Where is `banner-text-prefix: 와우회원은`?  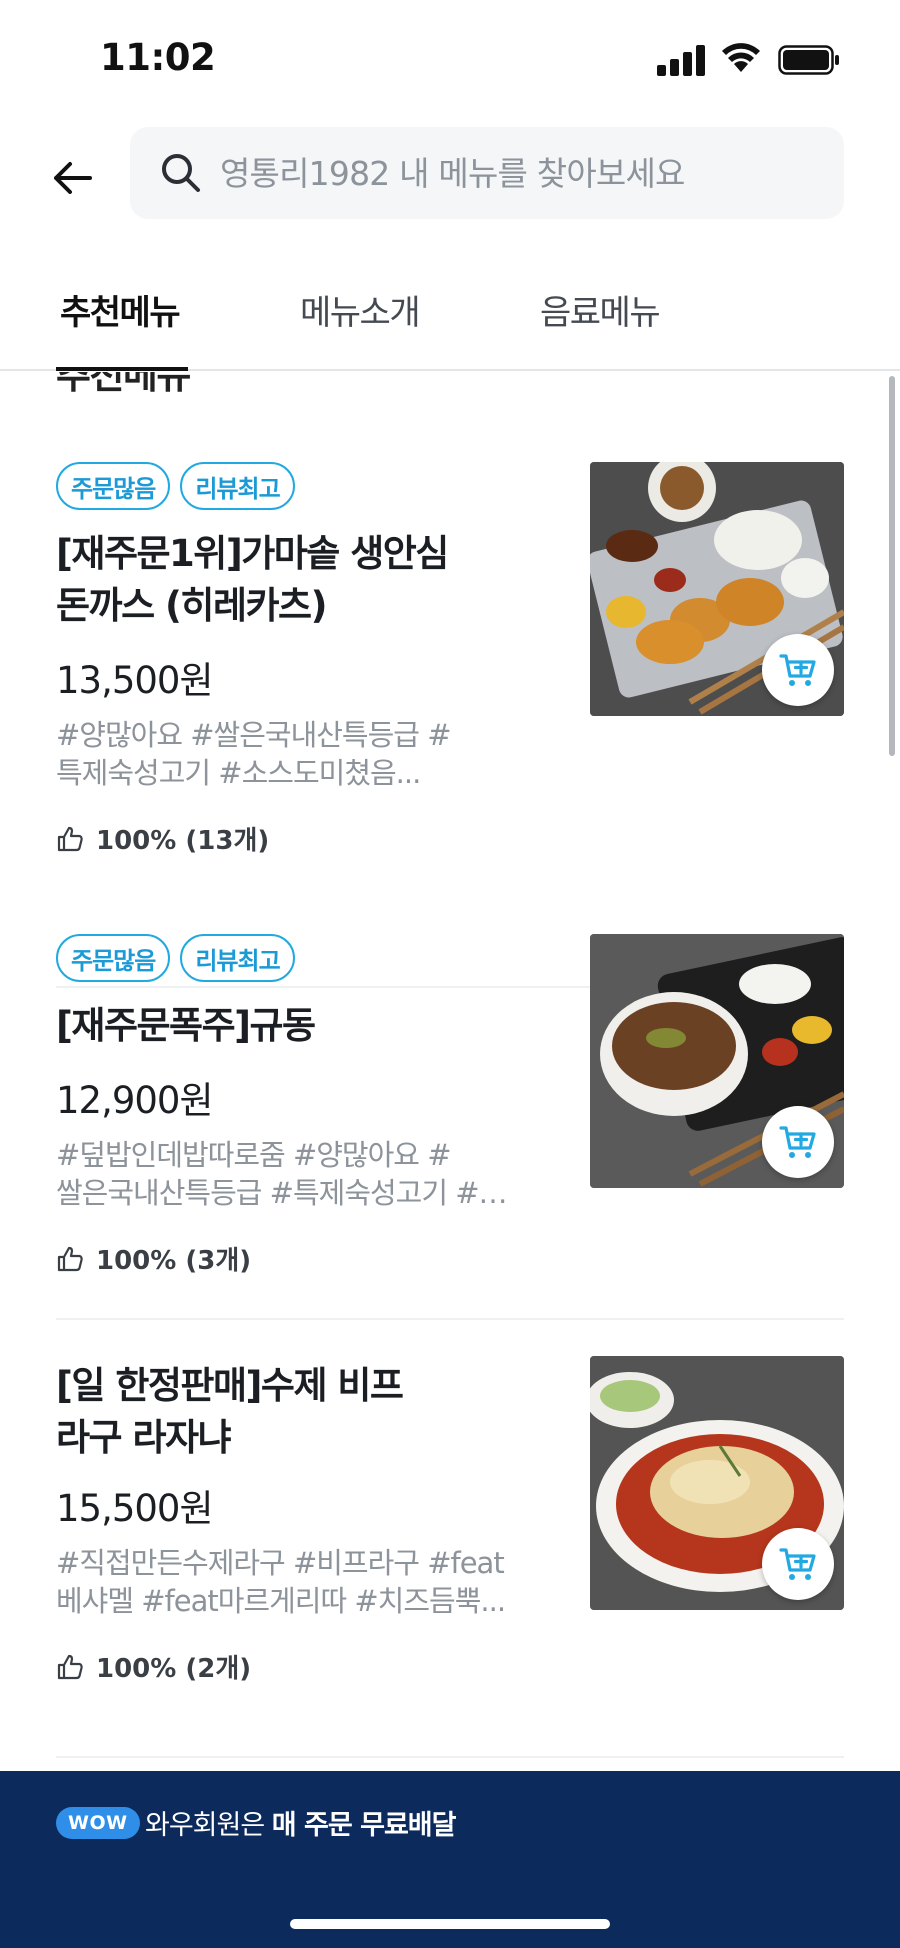
banner-text-prefix: 와우회원은 is located at coordinates (208, 1825).